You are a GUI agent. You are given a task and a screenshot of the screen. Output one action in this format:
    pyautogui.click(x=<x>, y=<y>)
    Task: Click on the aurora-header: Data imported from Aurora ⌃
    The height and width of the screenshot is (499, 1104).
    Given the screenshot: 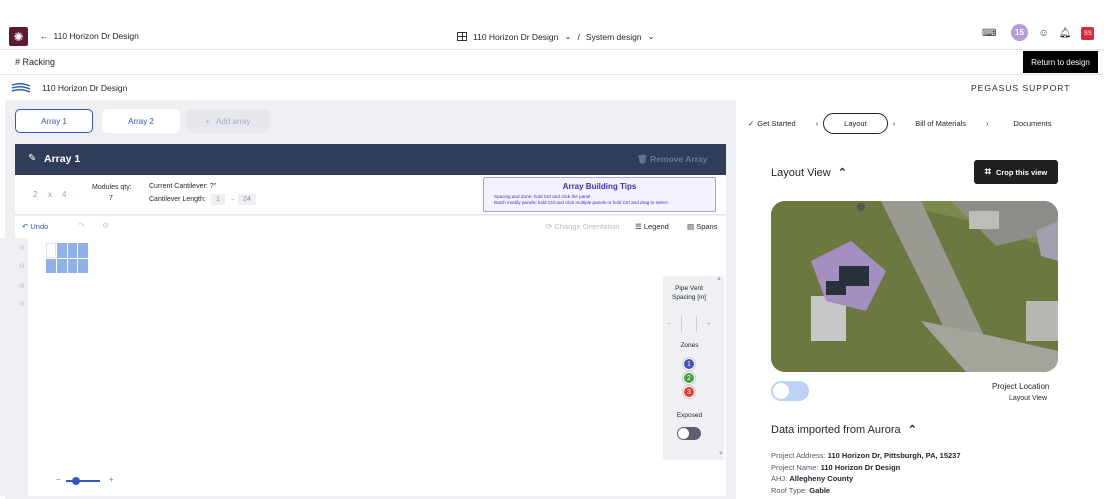 What is the action you would take?
    pyautogui.click(x=844, y=429)
    